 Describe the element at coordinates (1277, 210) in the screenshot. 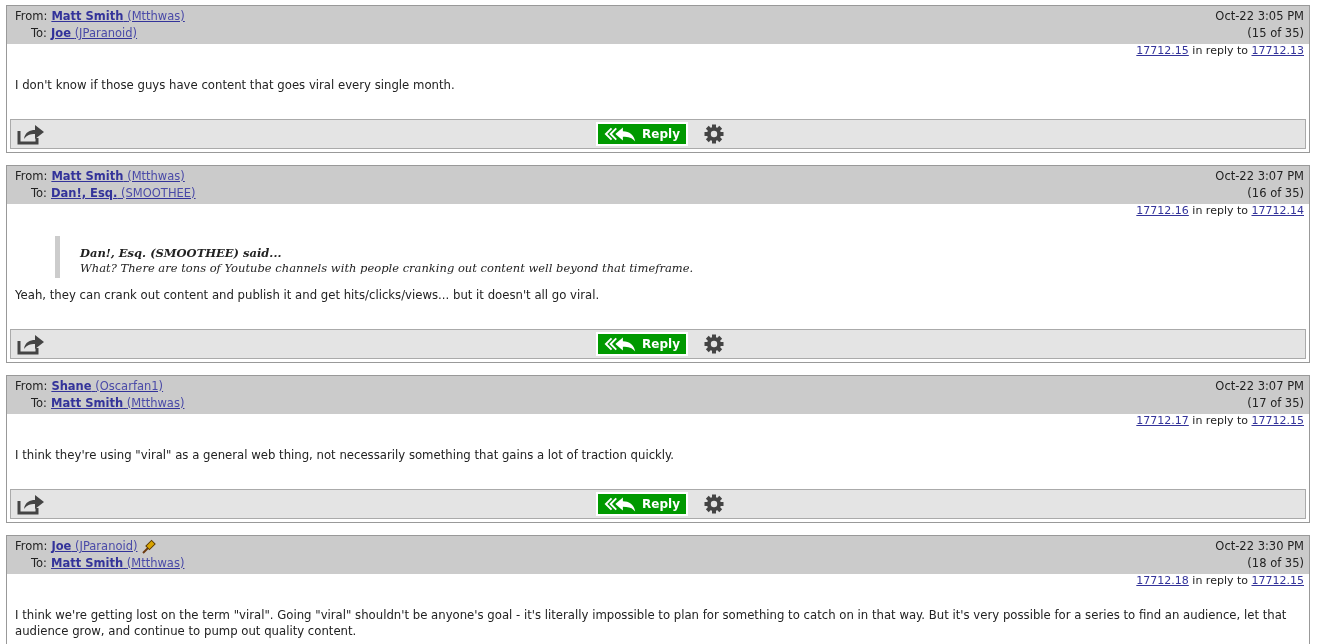

I see `parent-message-link: 17712.14` at that location.